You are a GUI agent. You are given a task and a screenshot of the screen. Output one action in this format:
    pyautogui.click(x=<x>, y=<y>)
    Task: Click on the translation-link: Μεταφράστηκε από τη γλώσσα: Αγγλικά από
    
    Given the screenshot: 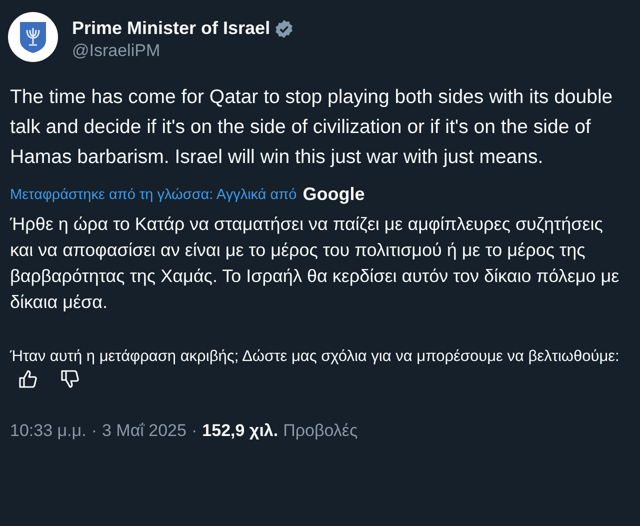 What is the action you would take?
    pyautogui.click(x=153, y=194)
    